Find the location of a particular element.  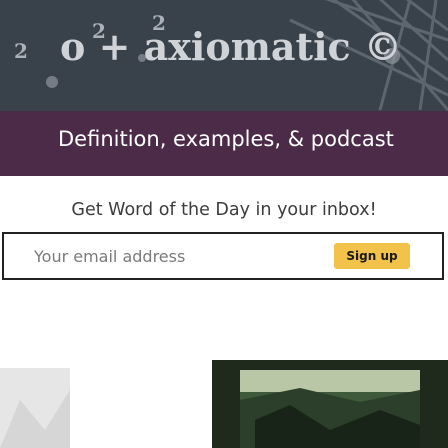

hero-caption-bar: Definition, examples, & podcast is located at coordinates (224, 143).